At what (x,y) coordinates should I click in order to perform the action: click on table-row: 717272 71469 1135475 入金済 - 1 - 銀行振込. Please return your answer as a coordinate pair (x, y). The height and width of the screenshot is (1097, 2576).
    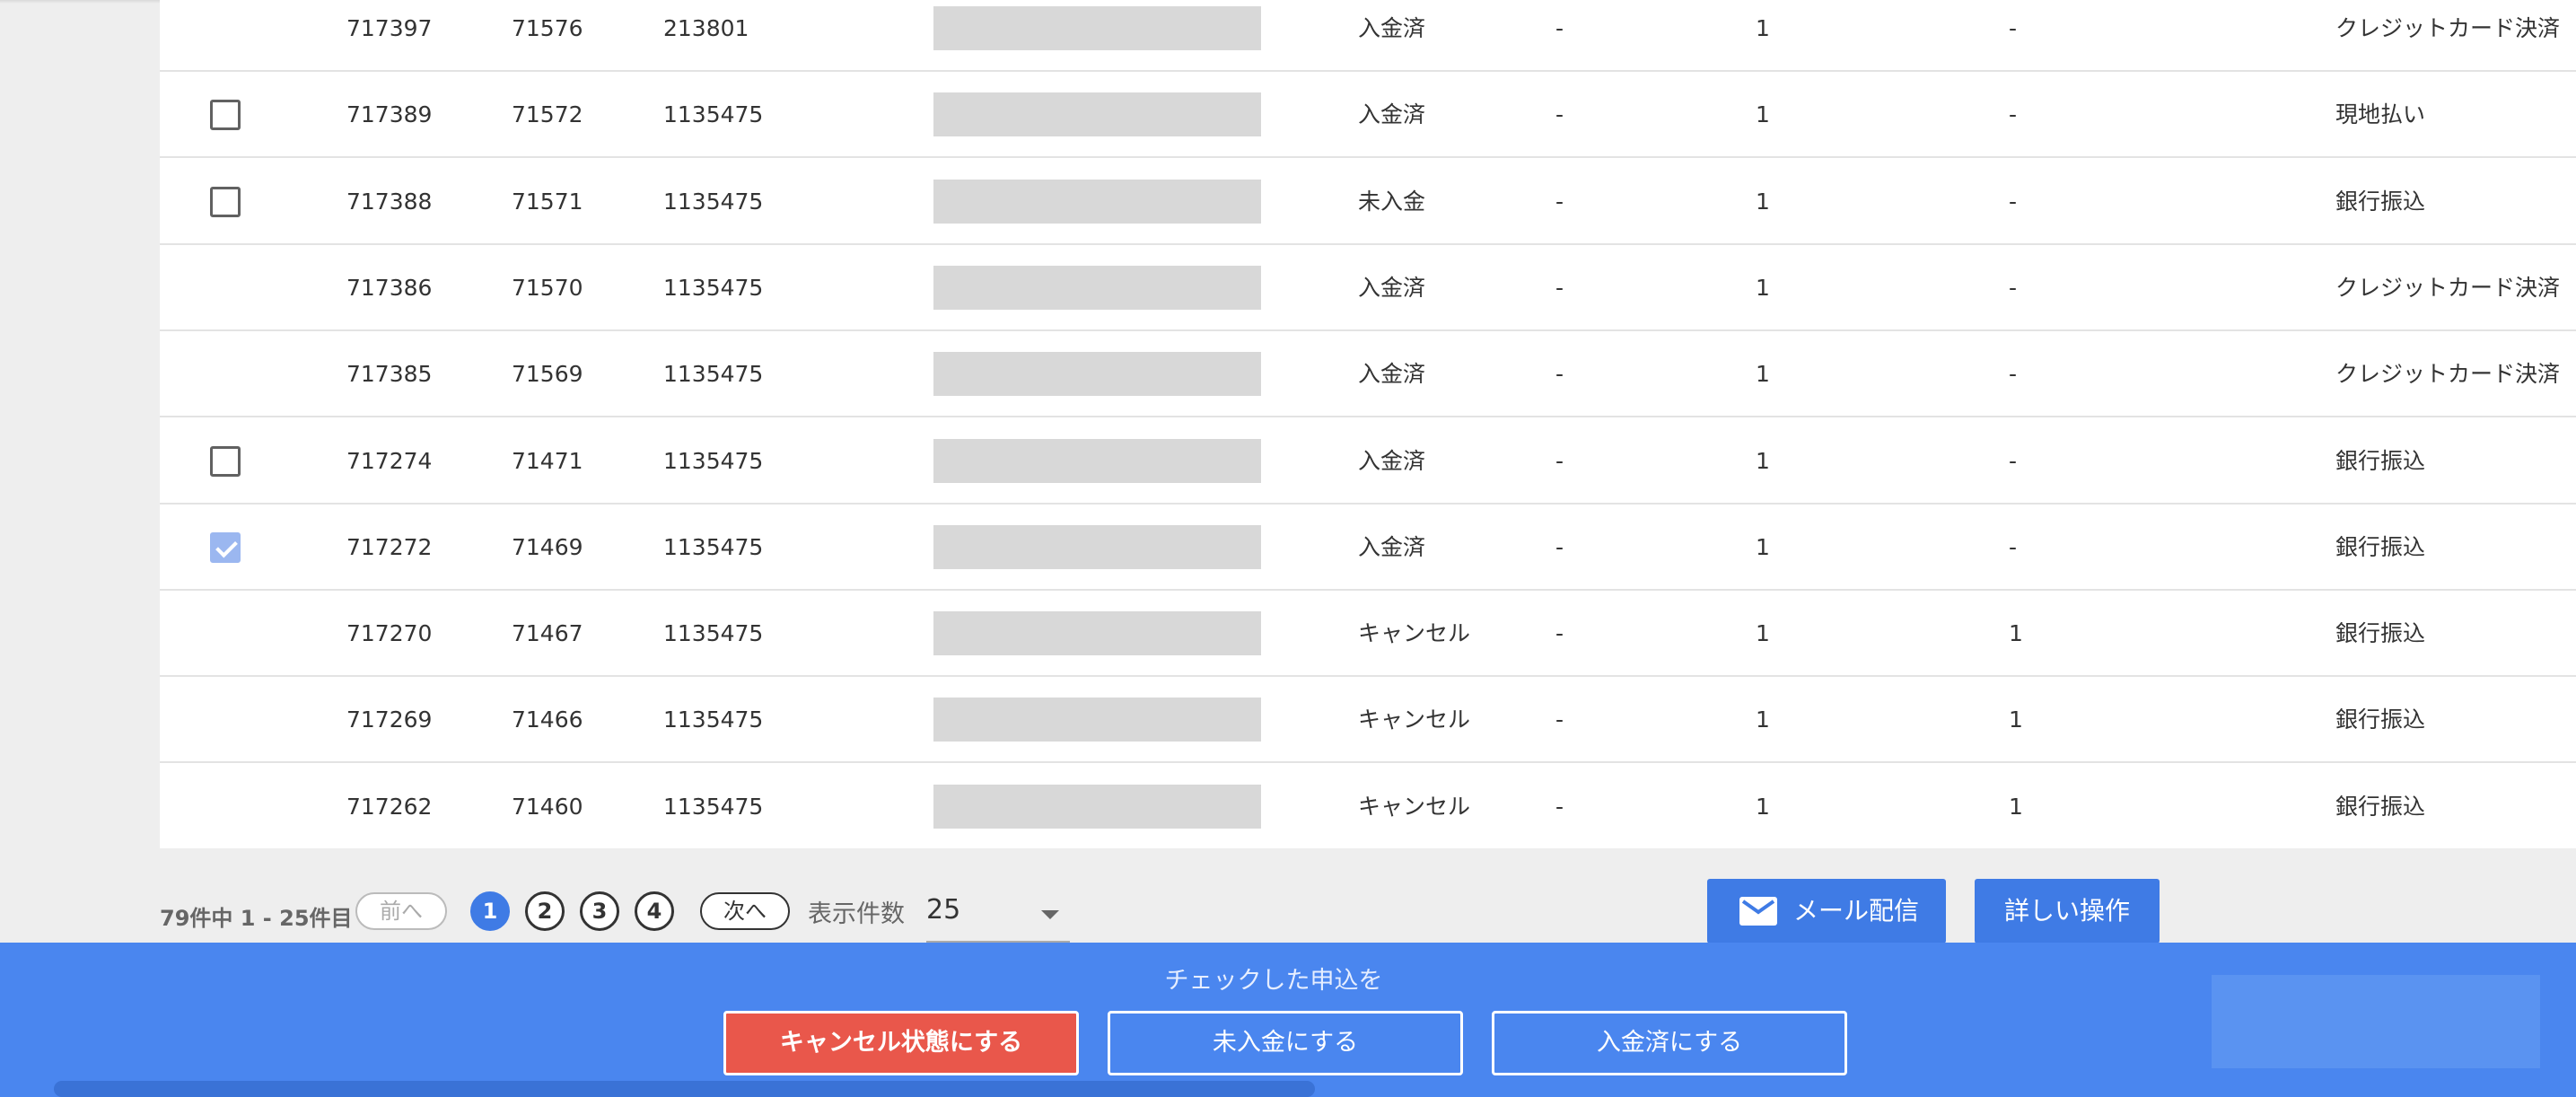
    Looking at the image, I should click on (1368, 548).